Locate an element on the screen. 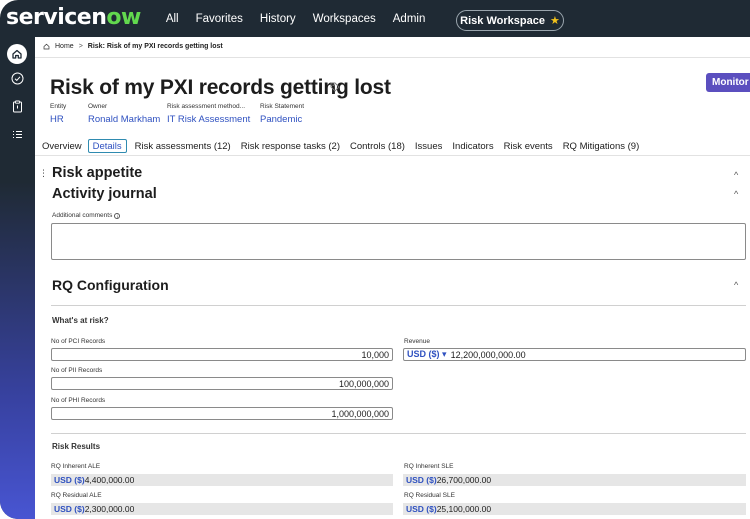  tag-icon is located at coordinates (335, 88).